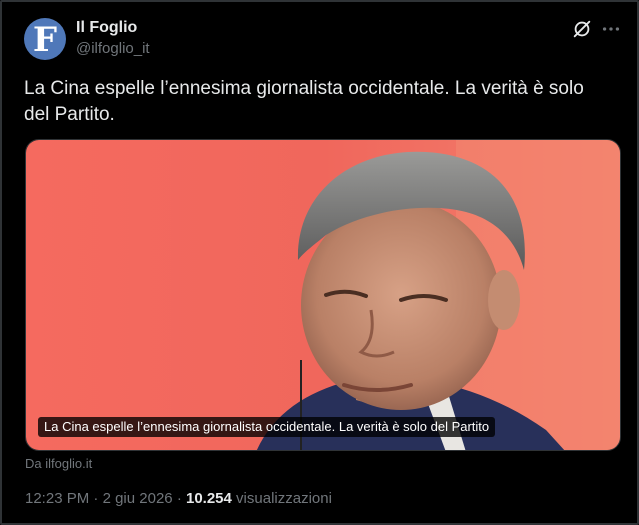 The height and width of the screenshot is (525, 639). Describe the element at coordinates (284, 498) in the screenshot. I see `views-label: visualizzazioni` at that location.